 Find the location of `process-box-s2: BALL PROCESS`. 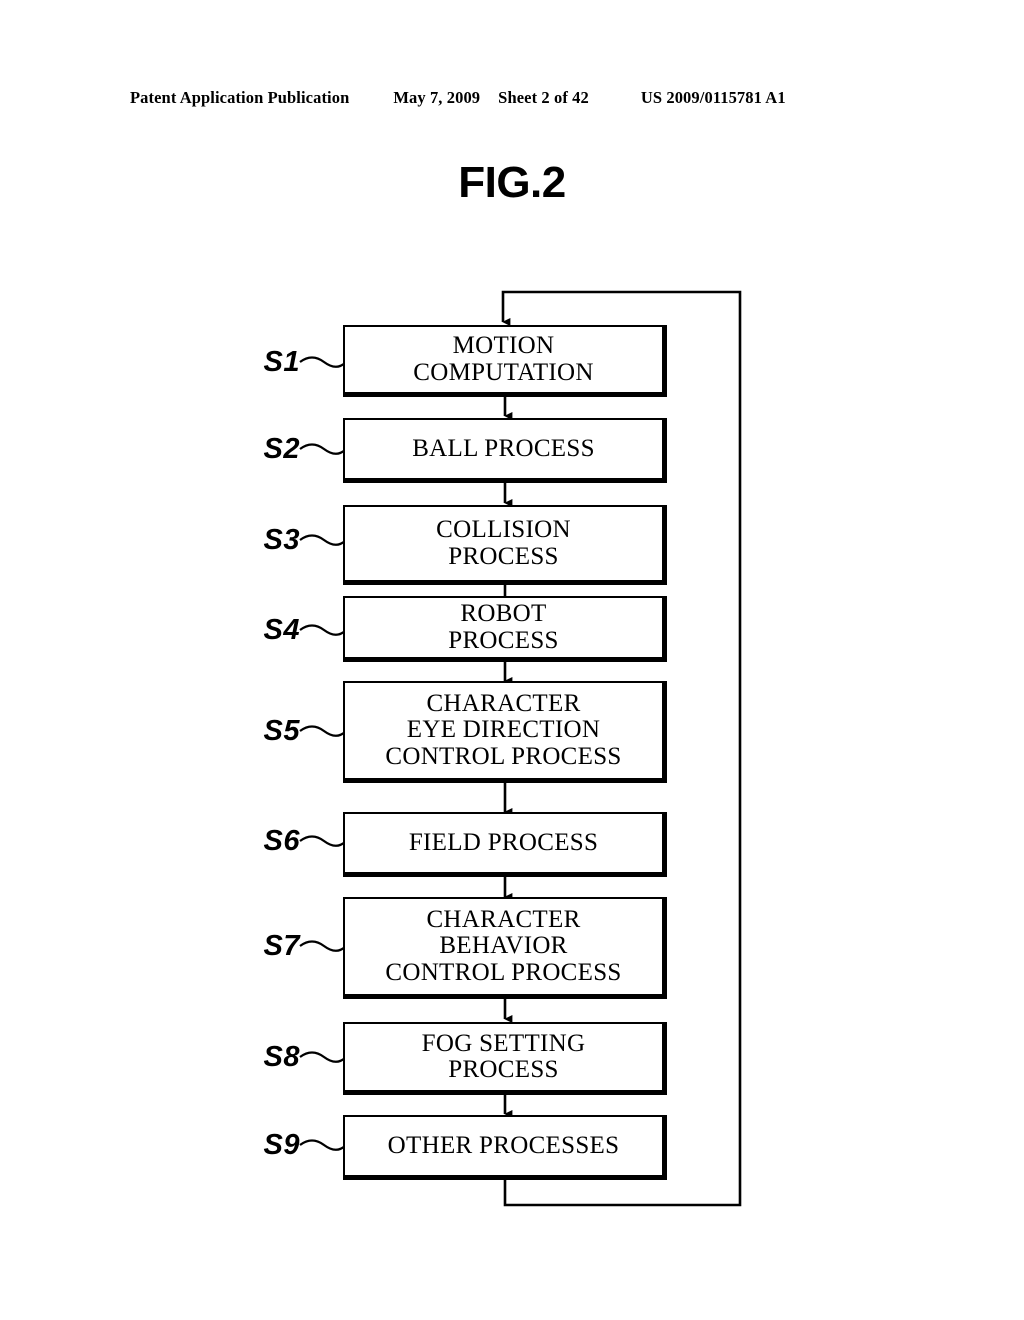

process-box-s2: BALL PROCESS is located at coordinates (505, 450).